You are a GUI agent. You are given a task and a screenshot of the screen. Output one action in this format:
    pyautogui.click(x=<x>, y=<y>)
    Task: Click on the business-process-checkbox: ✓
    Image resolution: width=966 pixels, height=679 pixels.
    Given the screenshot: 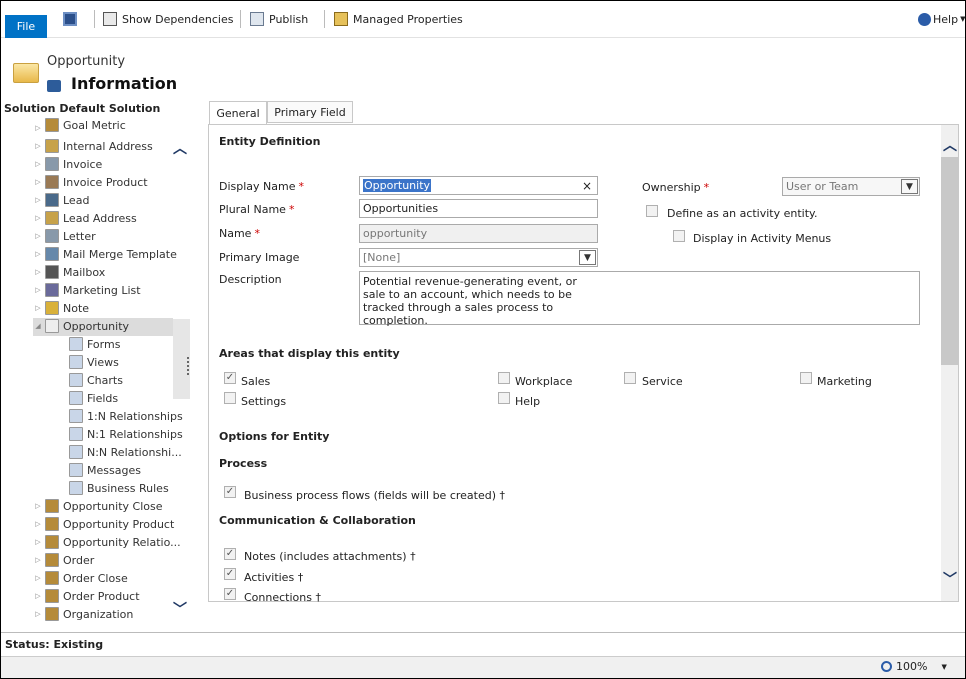 What is the action you would take?
    pyautogui.click(x=230, y=492)
    